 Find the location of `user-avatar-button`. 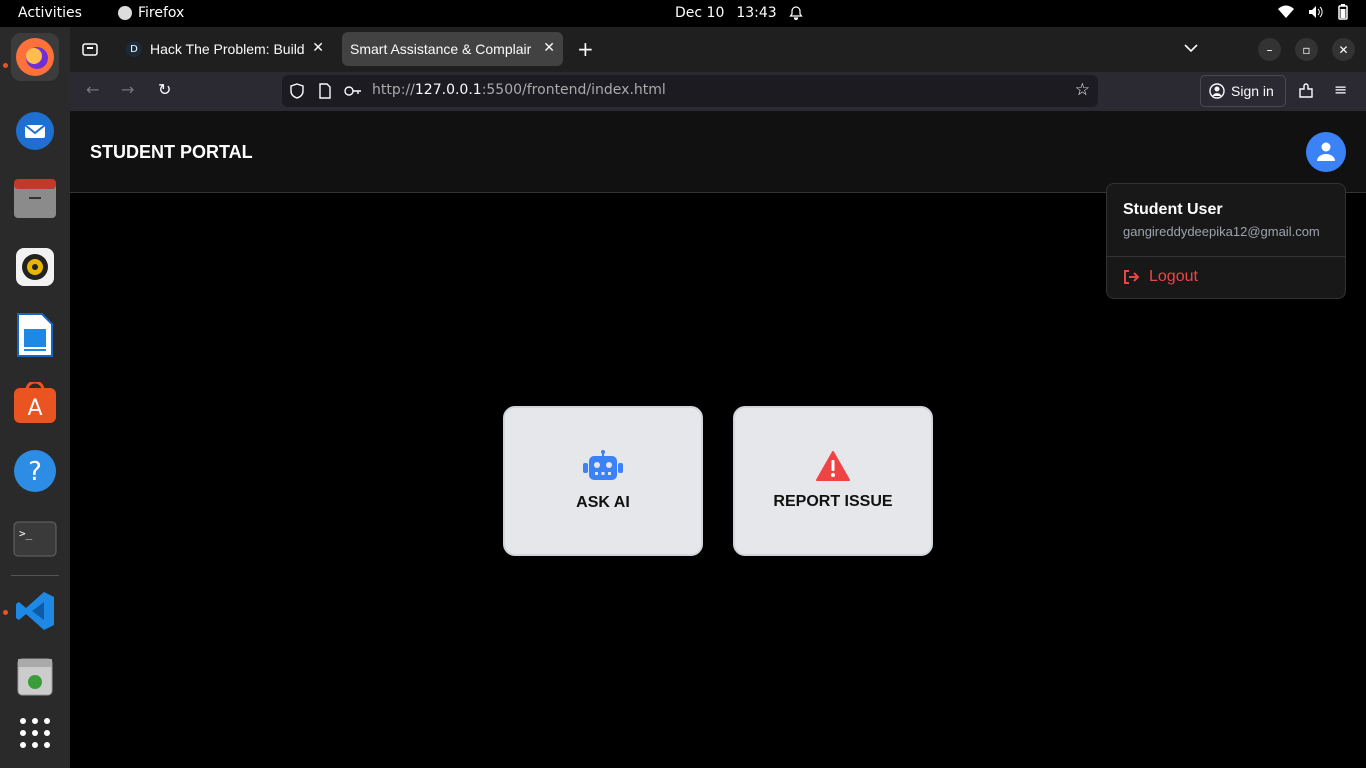

user-avatar-button is located at coordinates (1326, 152).